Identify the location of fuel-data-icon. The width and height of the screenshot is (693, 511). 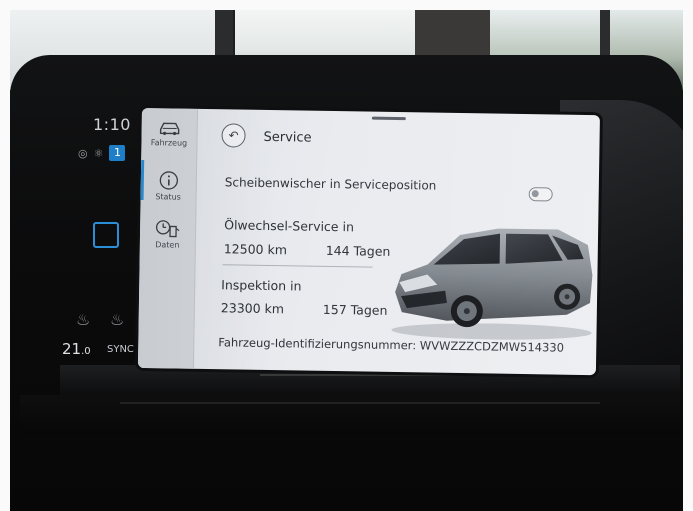
(167, 229).